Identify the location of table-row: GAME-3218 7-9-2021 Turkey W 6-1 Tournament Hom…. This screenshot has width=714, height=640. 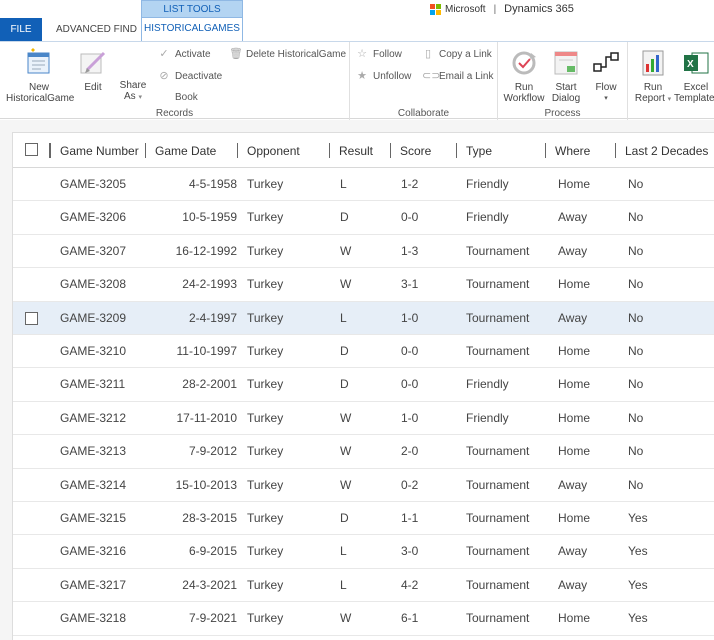
(363, 619).